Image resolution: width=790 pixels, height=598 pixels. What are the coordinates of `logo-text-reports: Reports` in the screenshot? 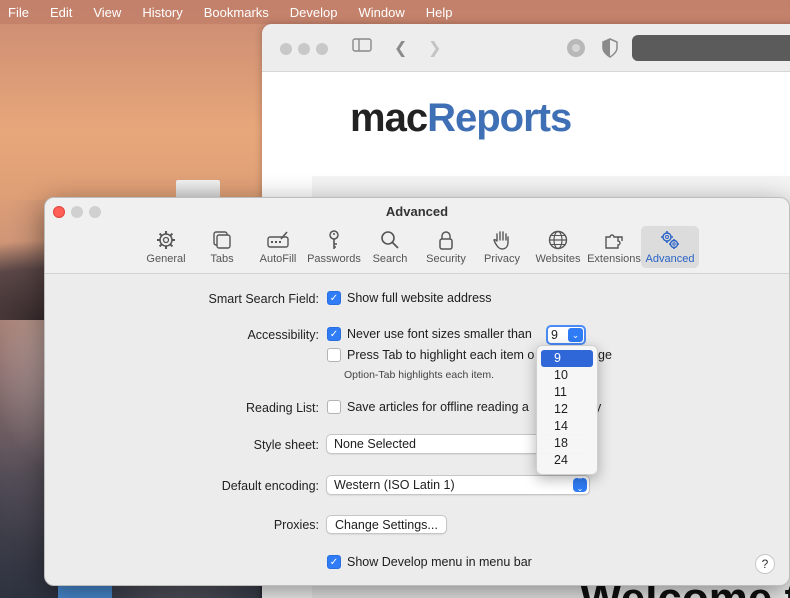 It's located at (499, 118).